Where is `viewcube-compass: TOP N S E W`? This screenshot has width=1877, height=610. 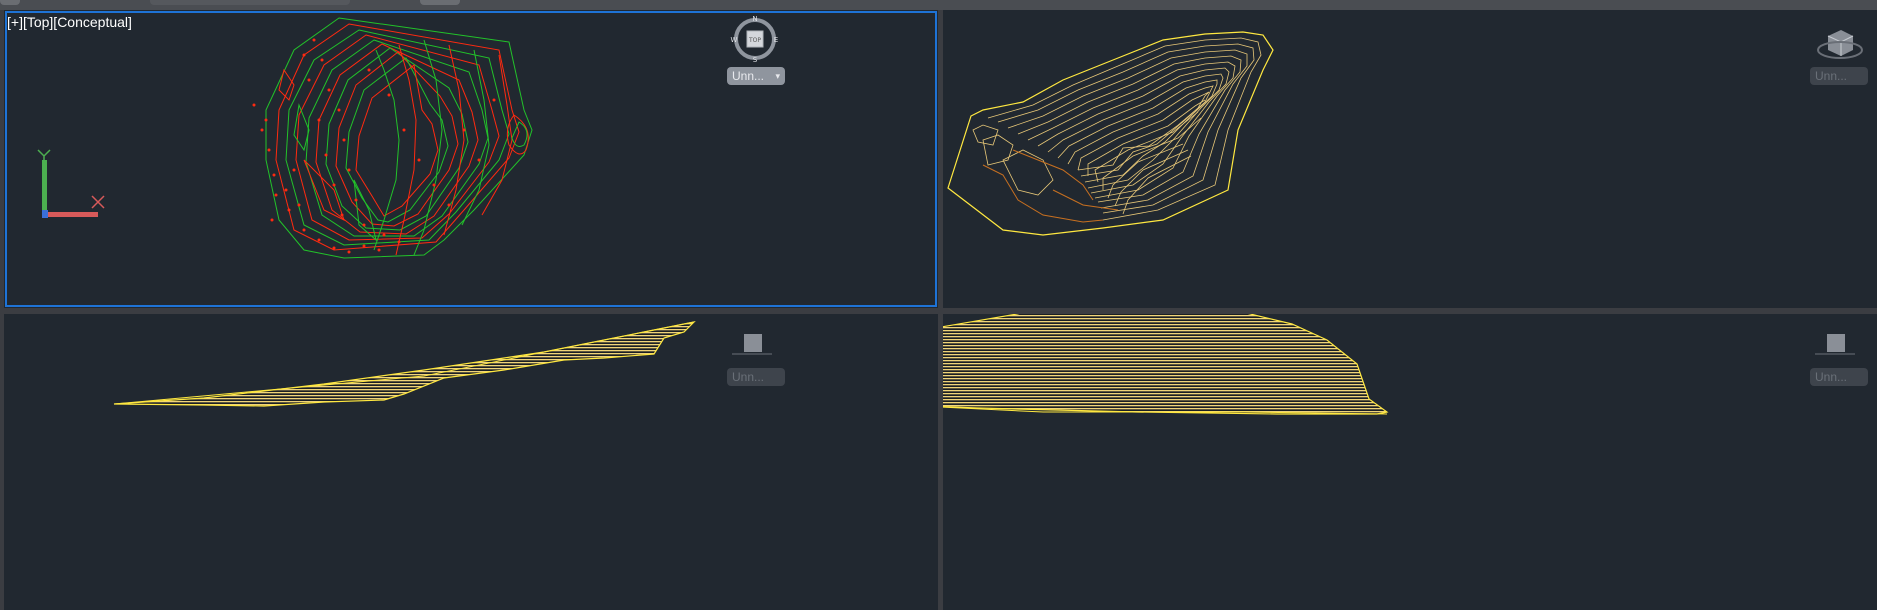 viewcube-compass: TOP N S E W is located at coordinates (755, 39).